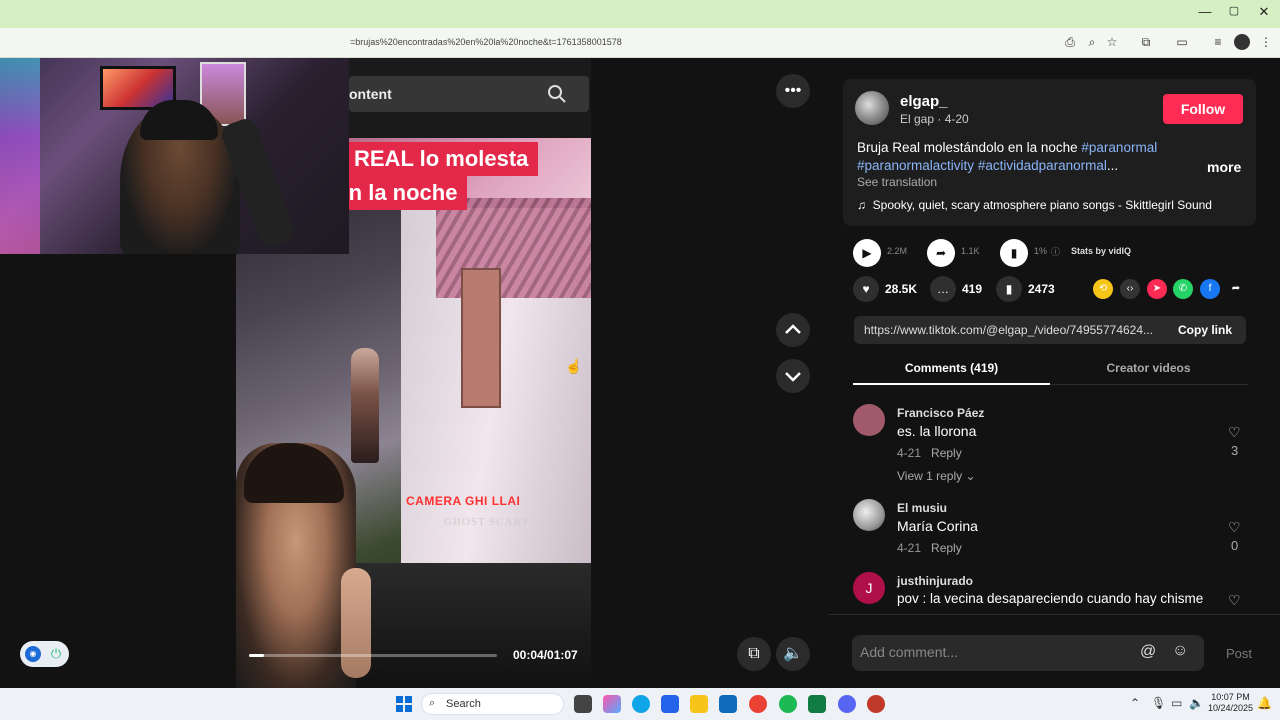  Describe the element at coordinates (1196, 703) in the screenshot. I see `speaker-icon: 🔈` at that location.